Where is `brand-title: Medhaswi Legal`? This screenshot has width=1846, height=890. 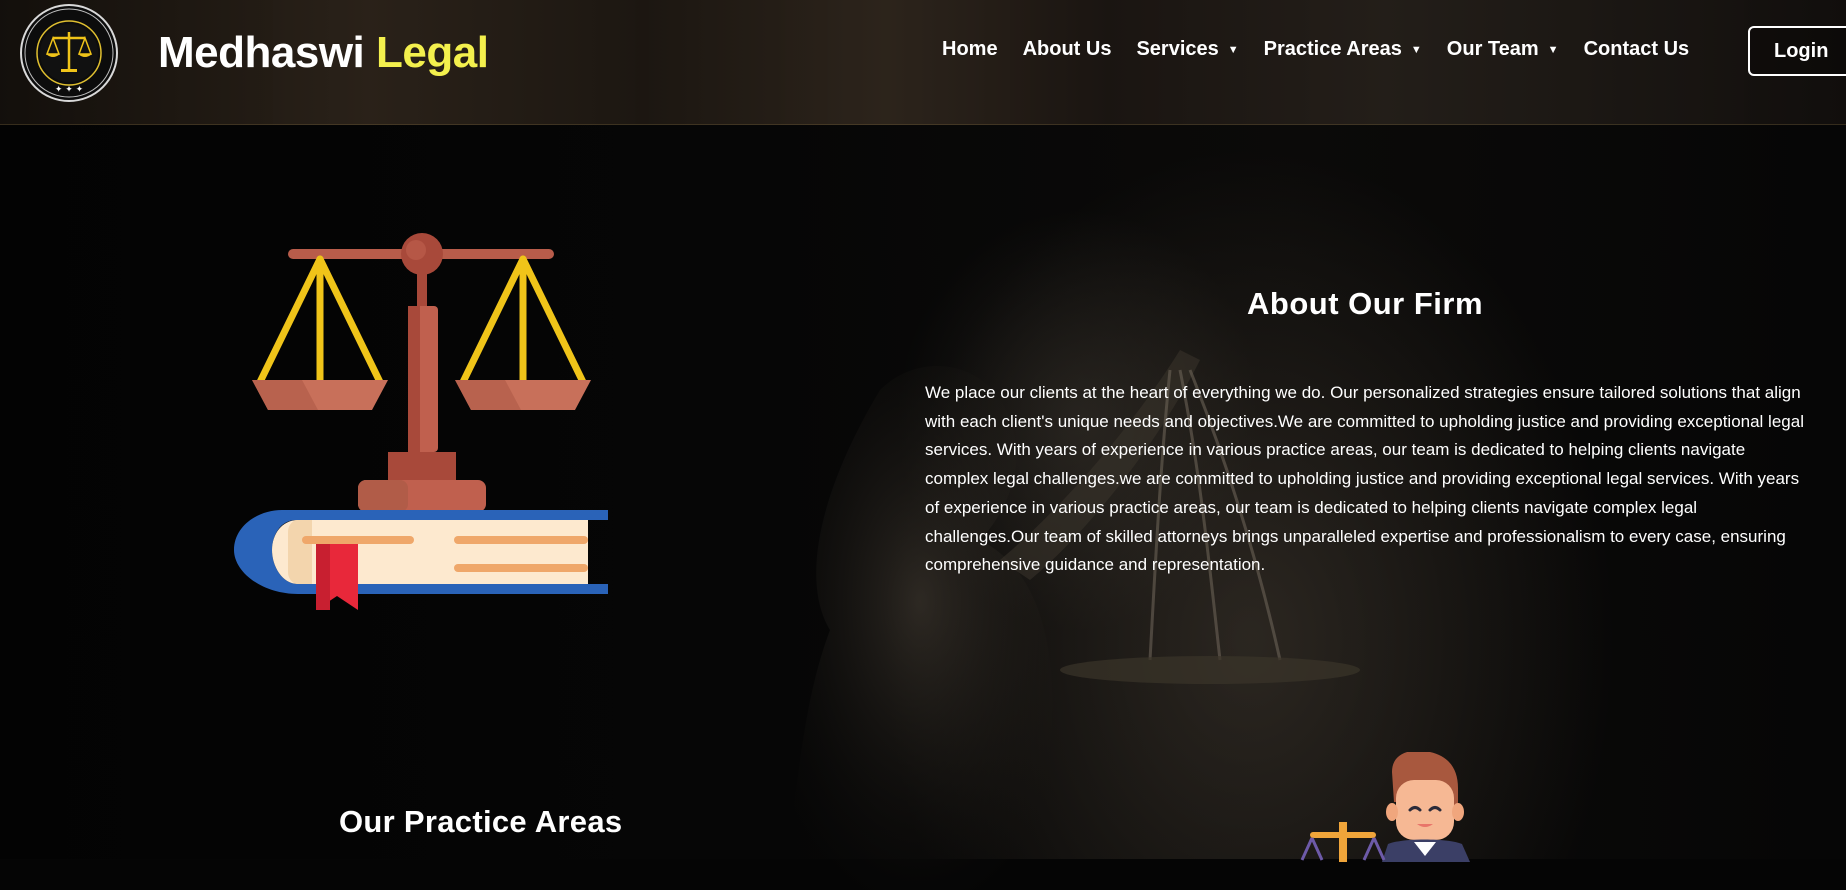 brand-title: Medhaswi Legal is located at coordinates (323, 53).